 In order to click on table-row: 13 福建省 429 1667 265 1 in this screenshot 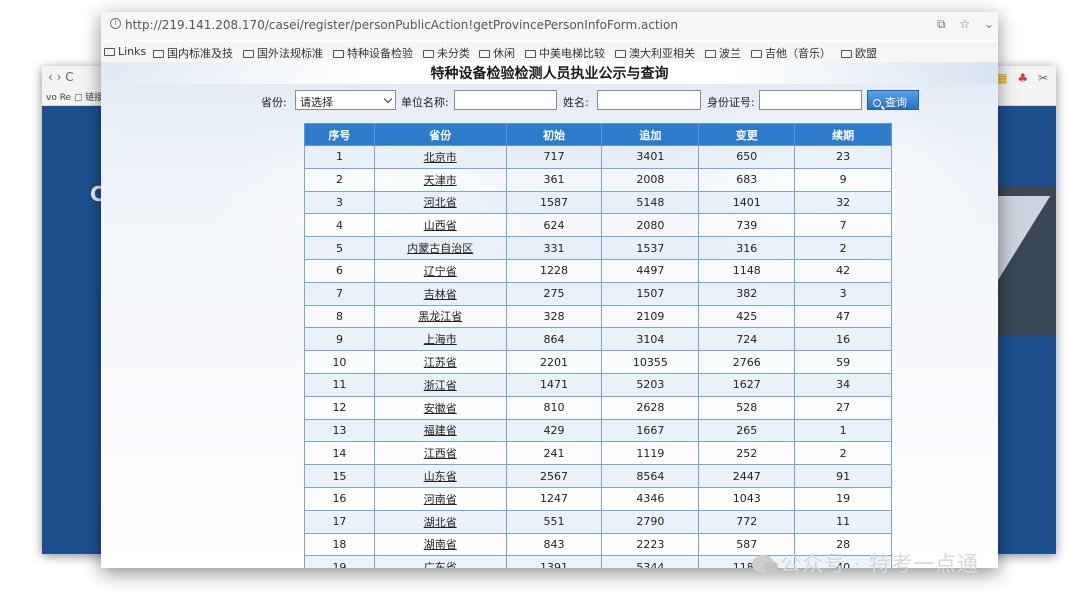, I will do `click(598, 430)`.